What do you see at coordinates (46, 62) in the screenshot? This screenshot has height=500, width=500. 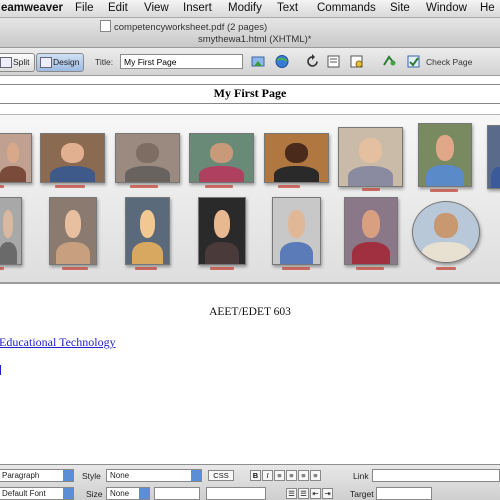 I see `design-view-icon` at bounding box center [46, 62].